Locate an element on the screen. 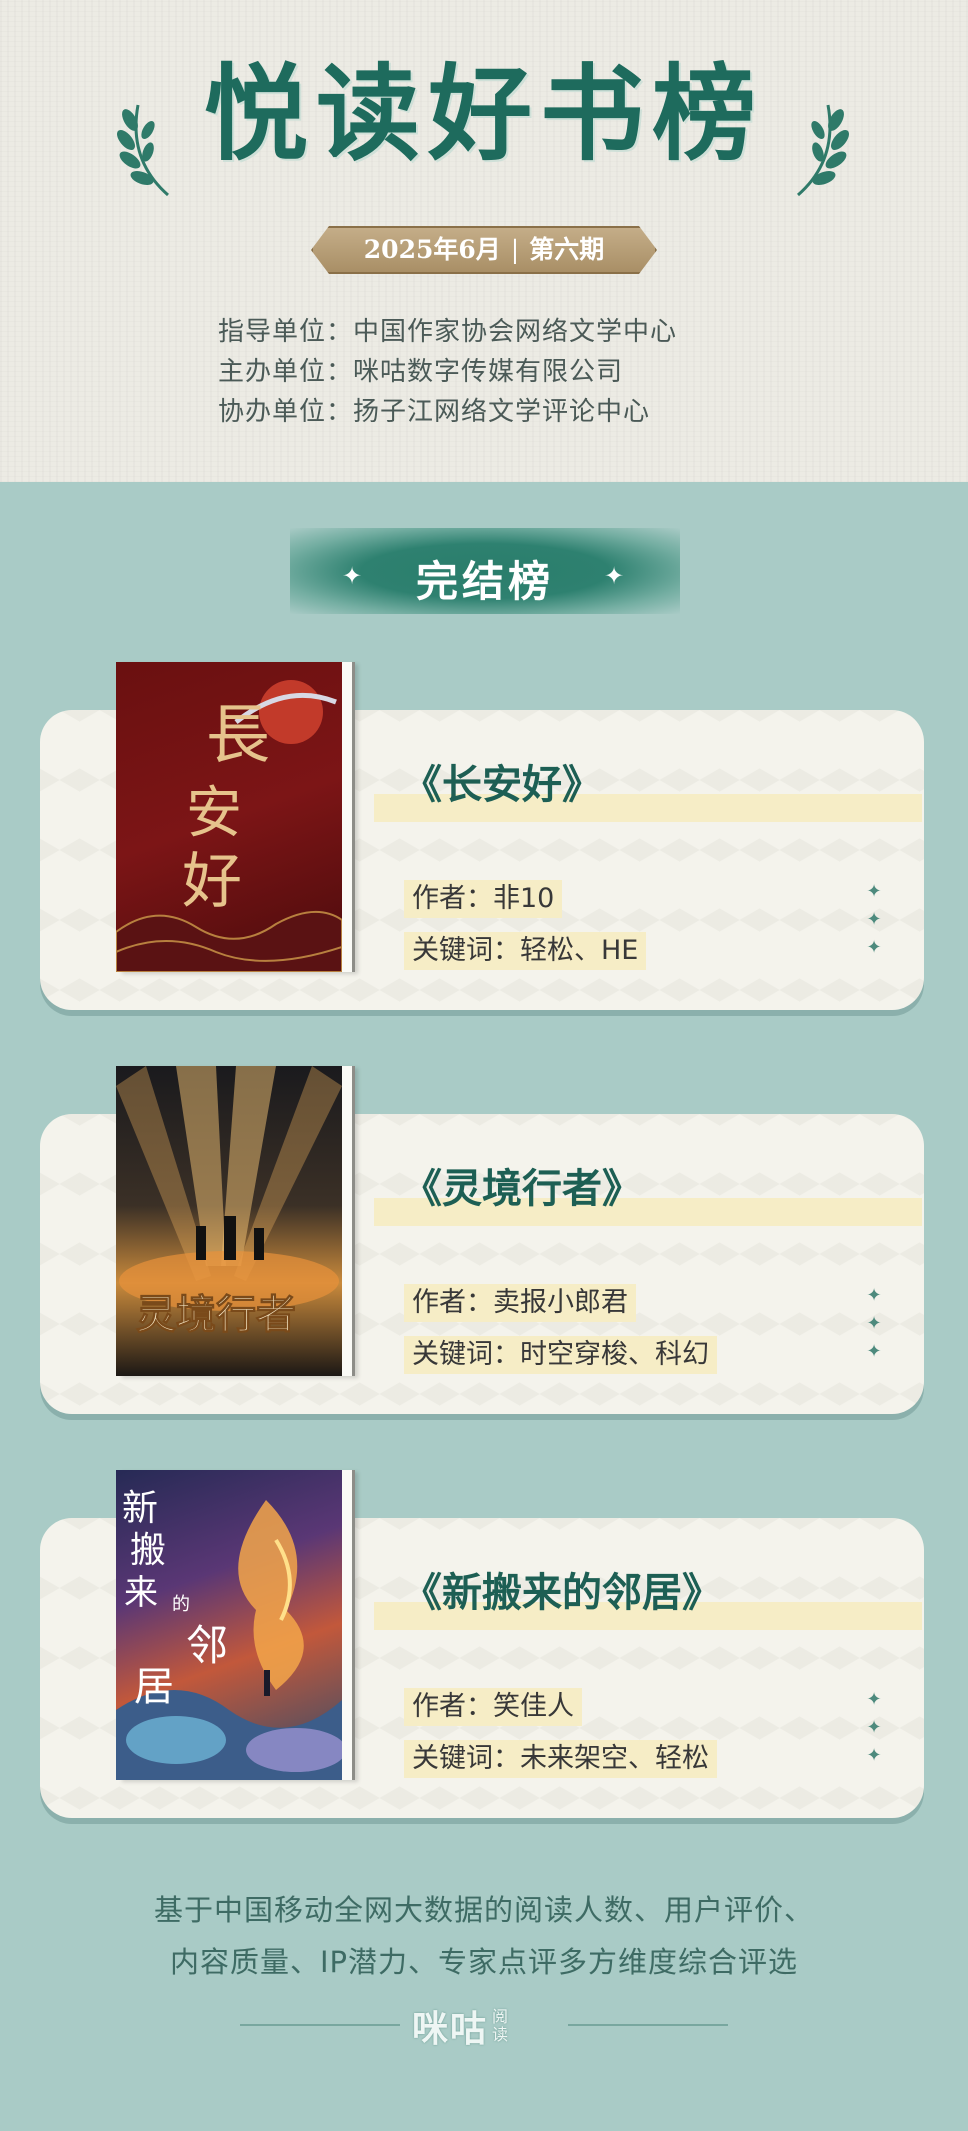  brand-sub: 阅读 is located at coordinates (500, 2025).